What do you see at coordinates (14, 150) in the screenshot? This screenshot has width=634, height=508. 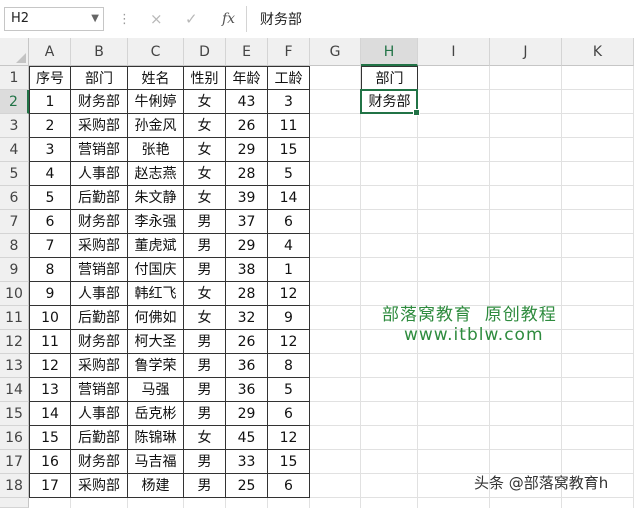 I see `row-header-4: 4` at bounding box center [14, 150].